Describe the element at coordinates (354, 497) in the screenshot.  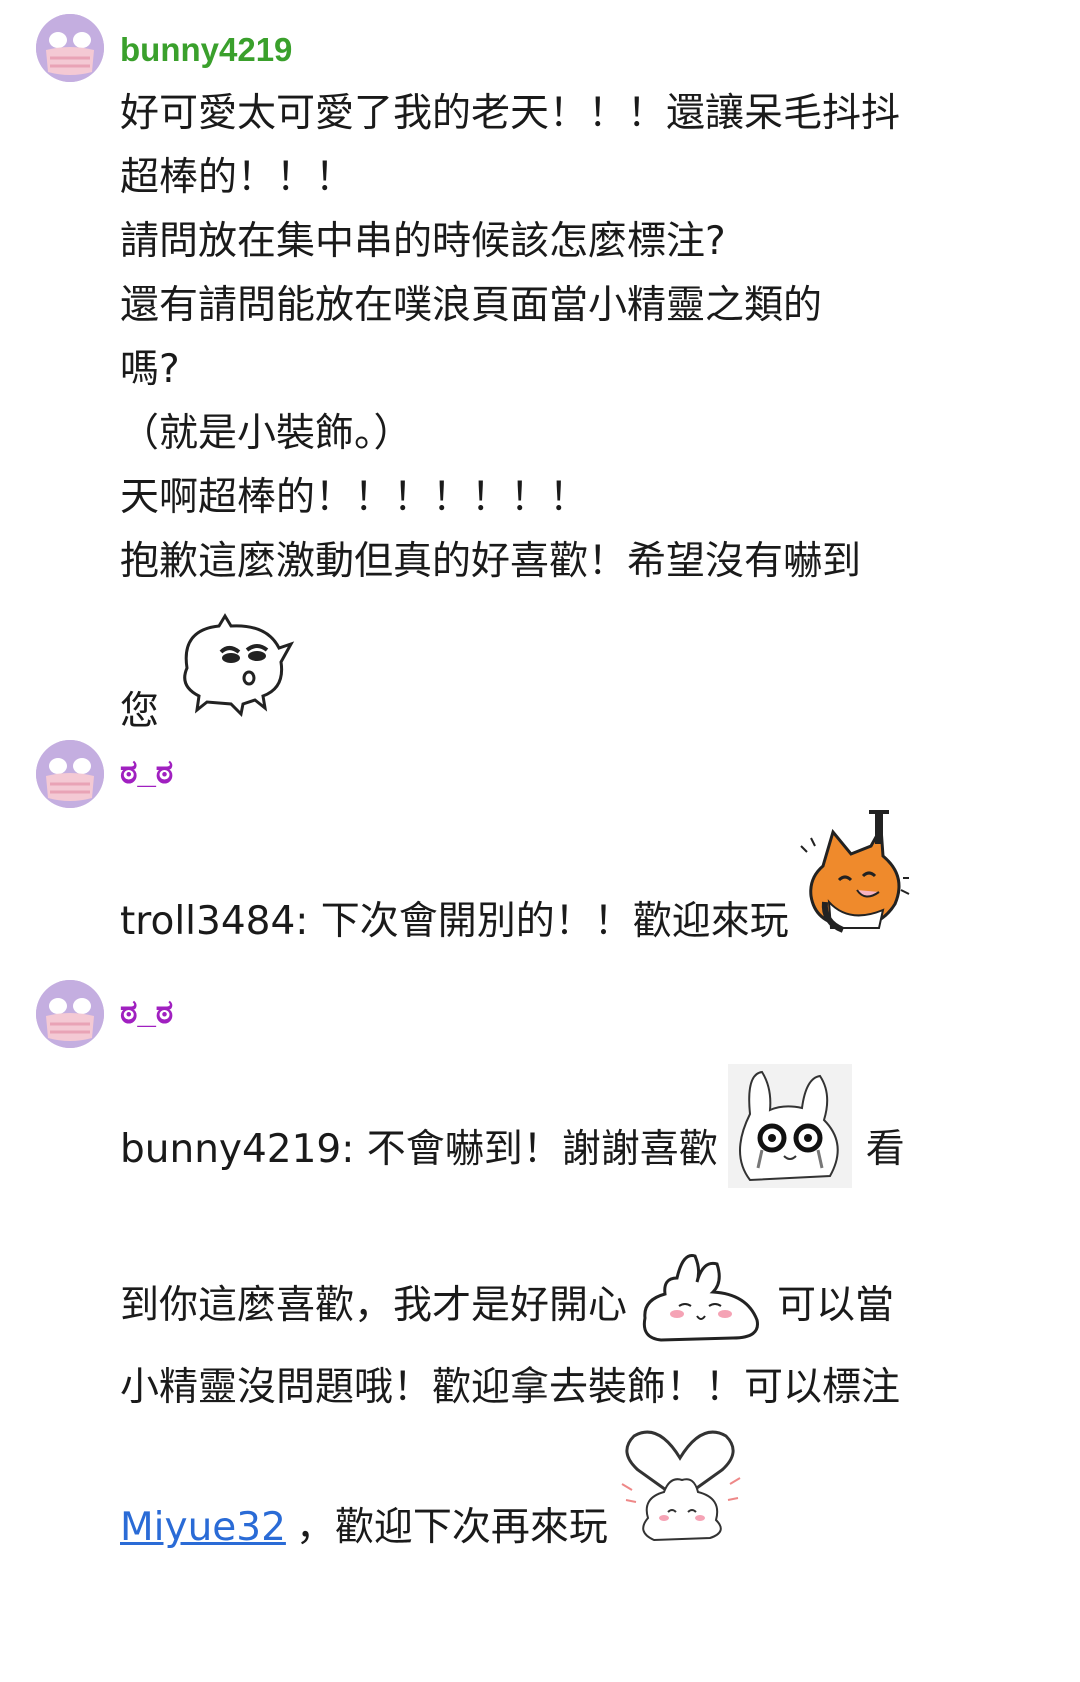
I see `comment-line: 天啊超棒的！！！！！！！` at that location.